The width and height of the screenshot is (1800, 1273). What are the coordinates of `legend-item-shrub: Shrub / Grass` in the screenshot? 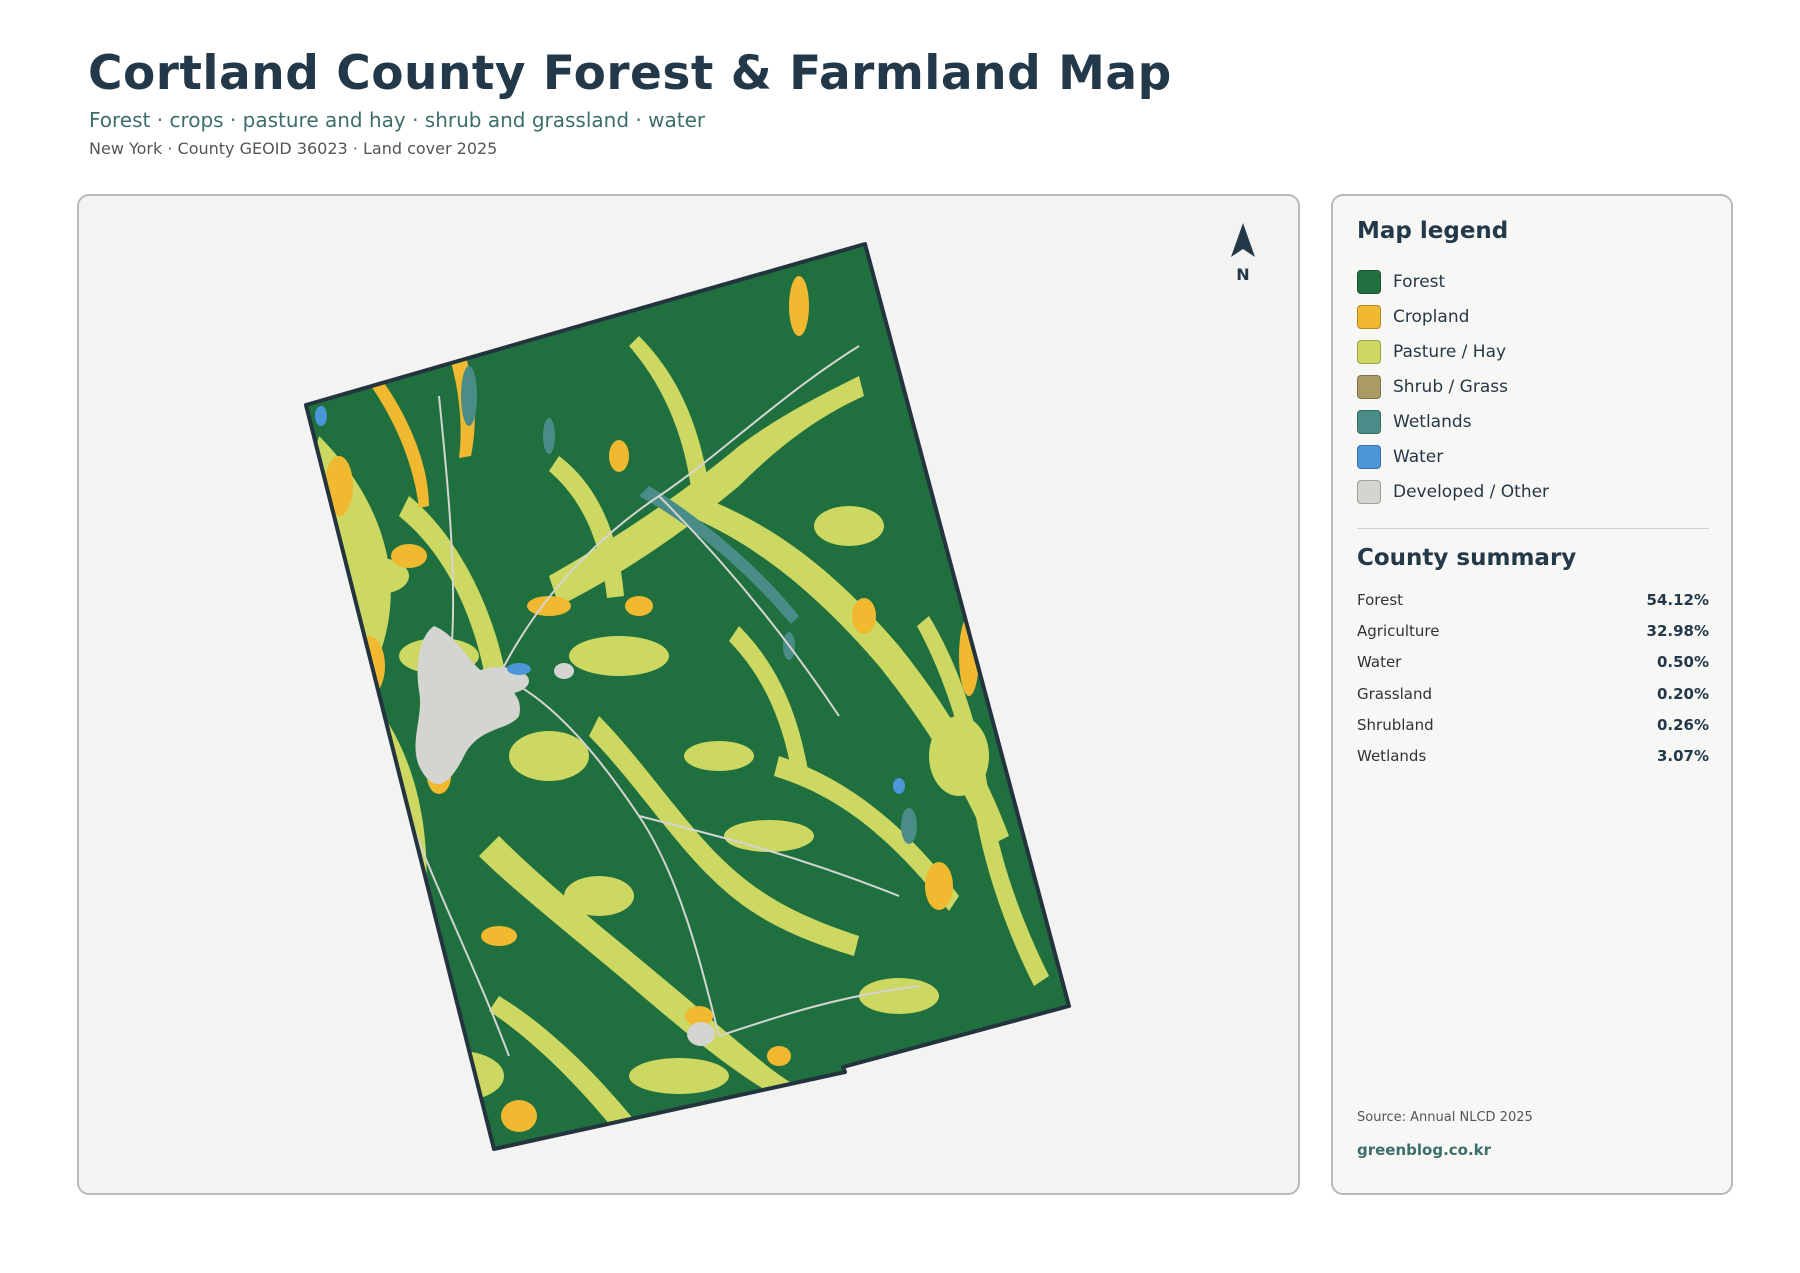 It's located at (1453, 386).